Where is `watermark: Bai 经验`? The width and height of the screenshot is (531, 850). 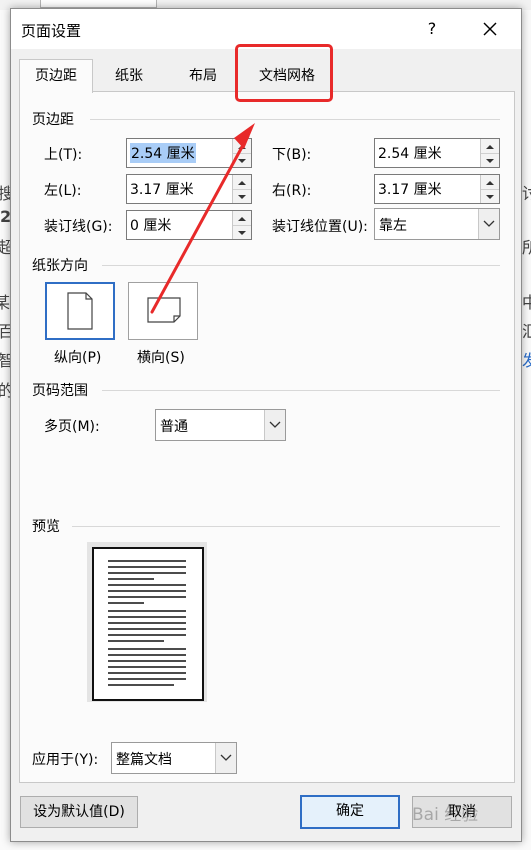 watermark: Bai 经验 is located at coordinates (445, 815).